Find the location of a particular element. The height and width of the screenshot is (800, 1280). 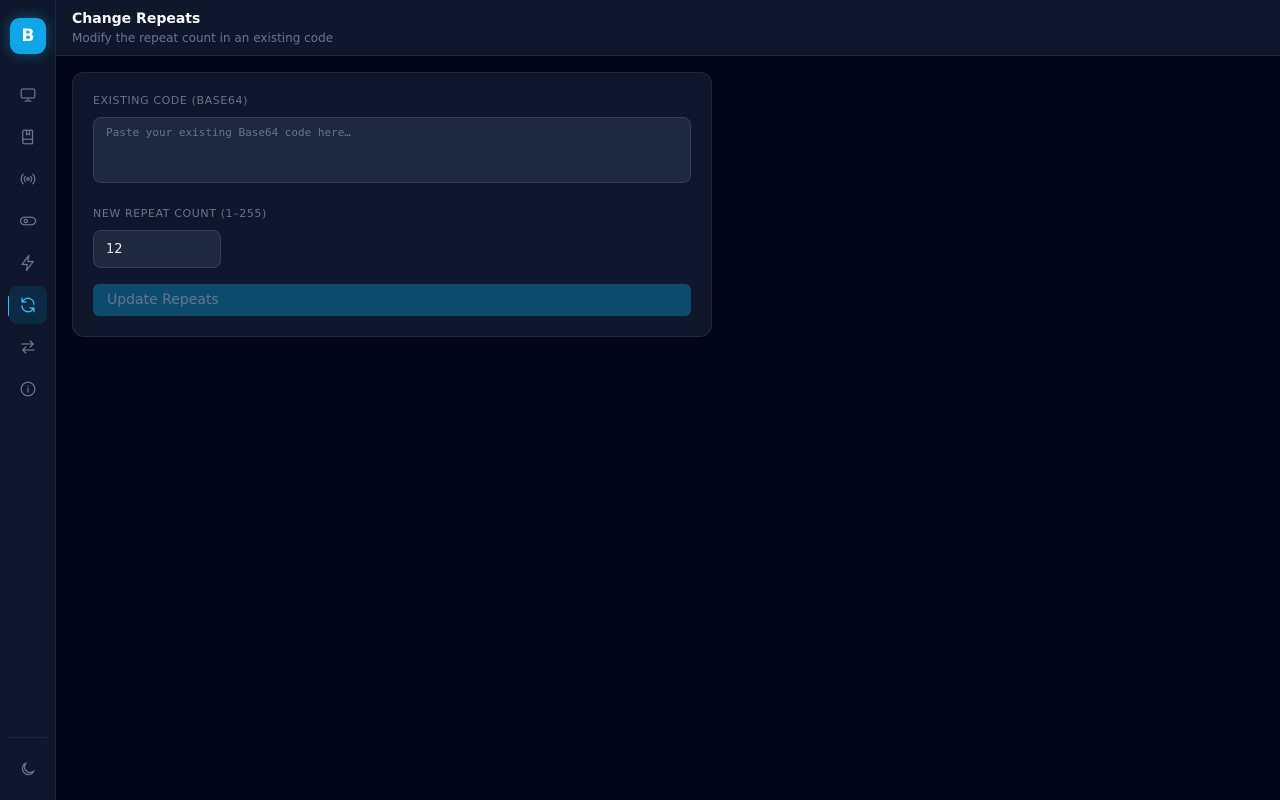

refresh-icon is located at coordinates (28, 305).